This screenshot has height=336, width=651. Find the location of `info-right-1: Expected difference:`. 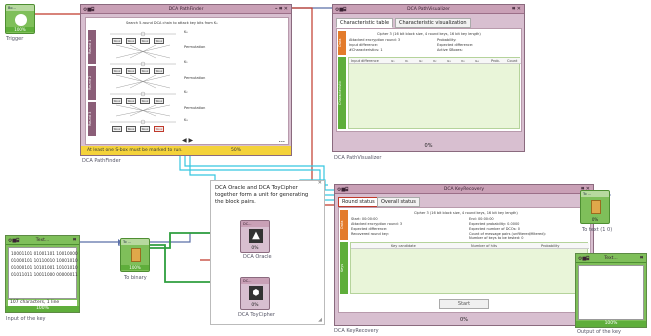

info-right-1: Expected difference: is located at coordinates (455, 45).